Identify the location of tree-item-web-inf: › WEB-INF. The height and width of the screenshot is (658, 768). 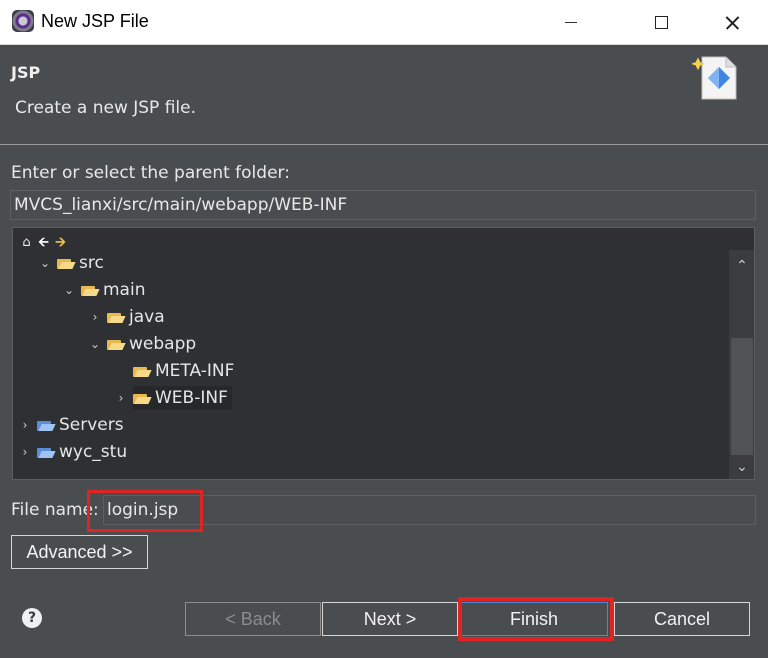
(170, 398).